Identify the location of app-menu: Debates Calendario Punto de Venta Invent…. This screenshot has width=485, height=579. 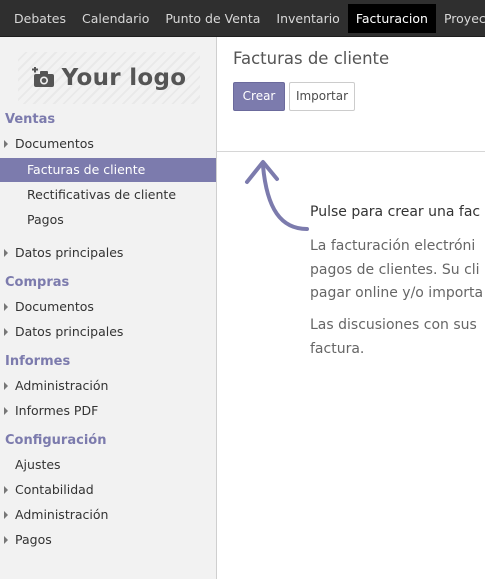
(242, 18).